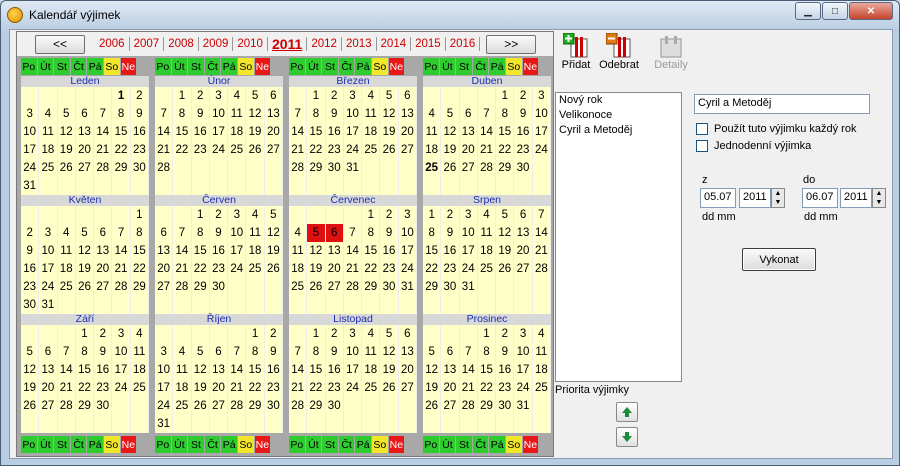  What do you see at coordinates (469, 388) in the screenshot?
I see `day-cell: 21` at bounding box center [469, 388].